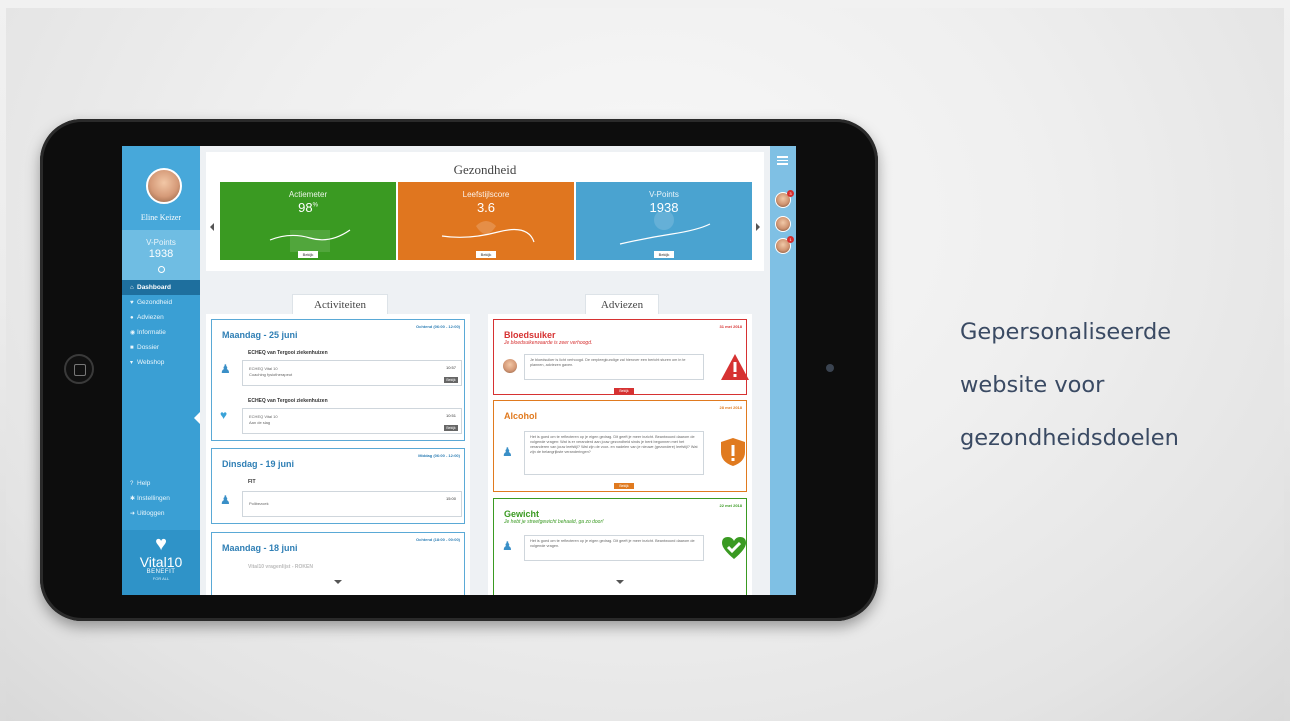  Describe the element at coordinates (352, 504) in the screenshot. I see `activity-item: Polibezoek 15:00` at that location.